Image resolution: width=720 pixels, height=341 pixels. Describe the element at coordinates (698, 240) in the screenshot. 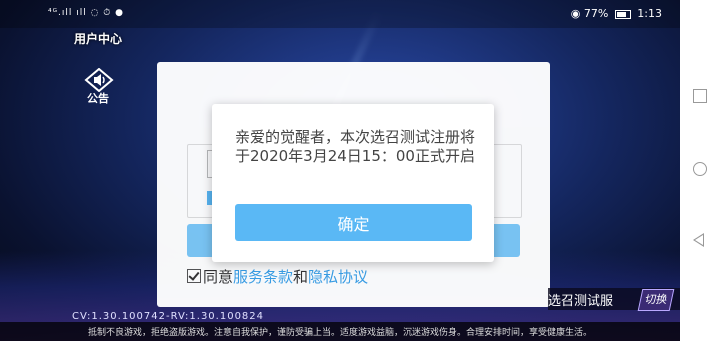

I see `back-triangle-icon` at that location.